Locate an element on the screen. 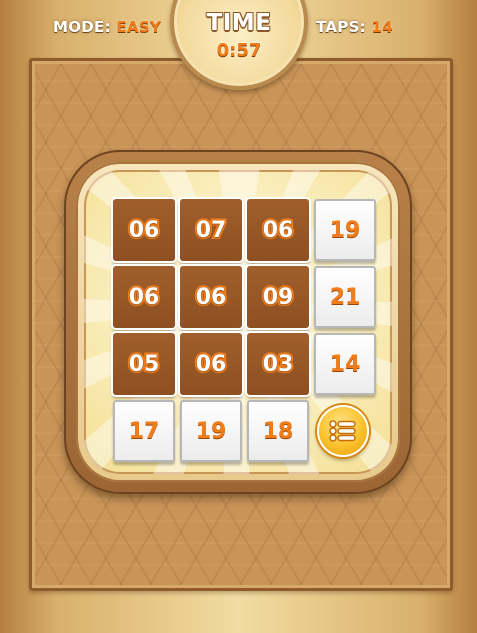 This screenshot has width=477, height=633. tile: 17 is located at coordinates (144, 431).